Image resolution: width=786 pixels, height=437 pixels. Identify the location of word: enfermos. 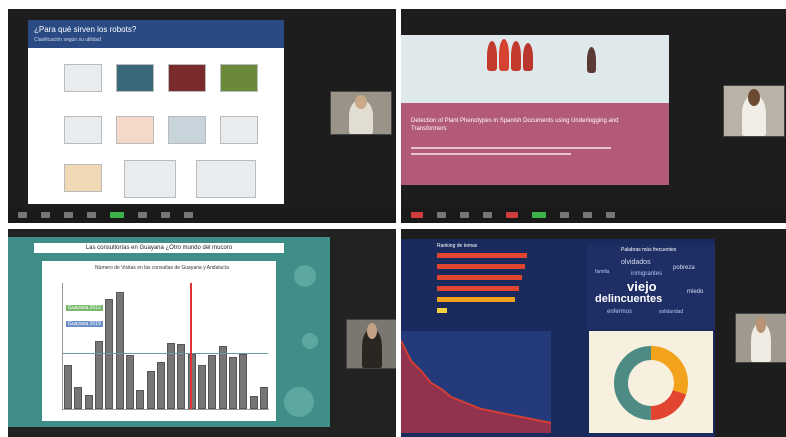
(620, 312).